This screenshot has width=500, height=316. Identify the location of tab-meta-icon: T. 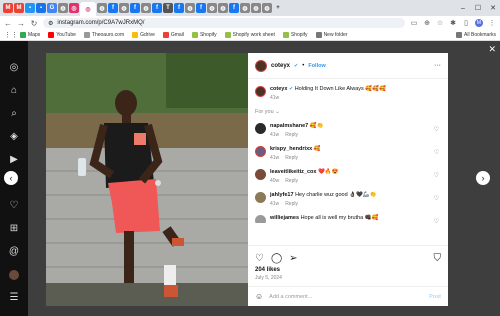
(168, 8).